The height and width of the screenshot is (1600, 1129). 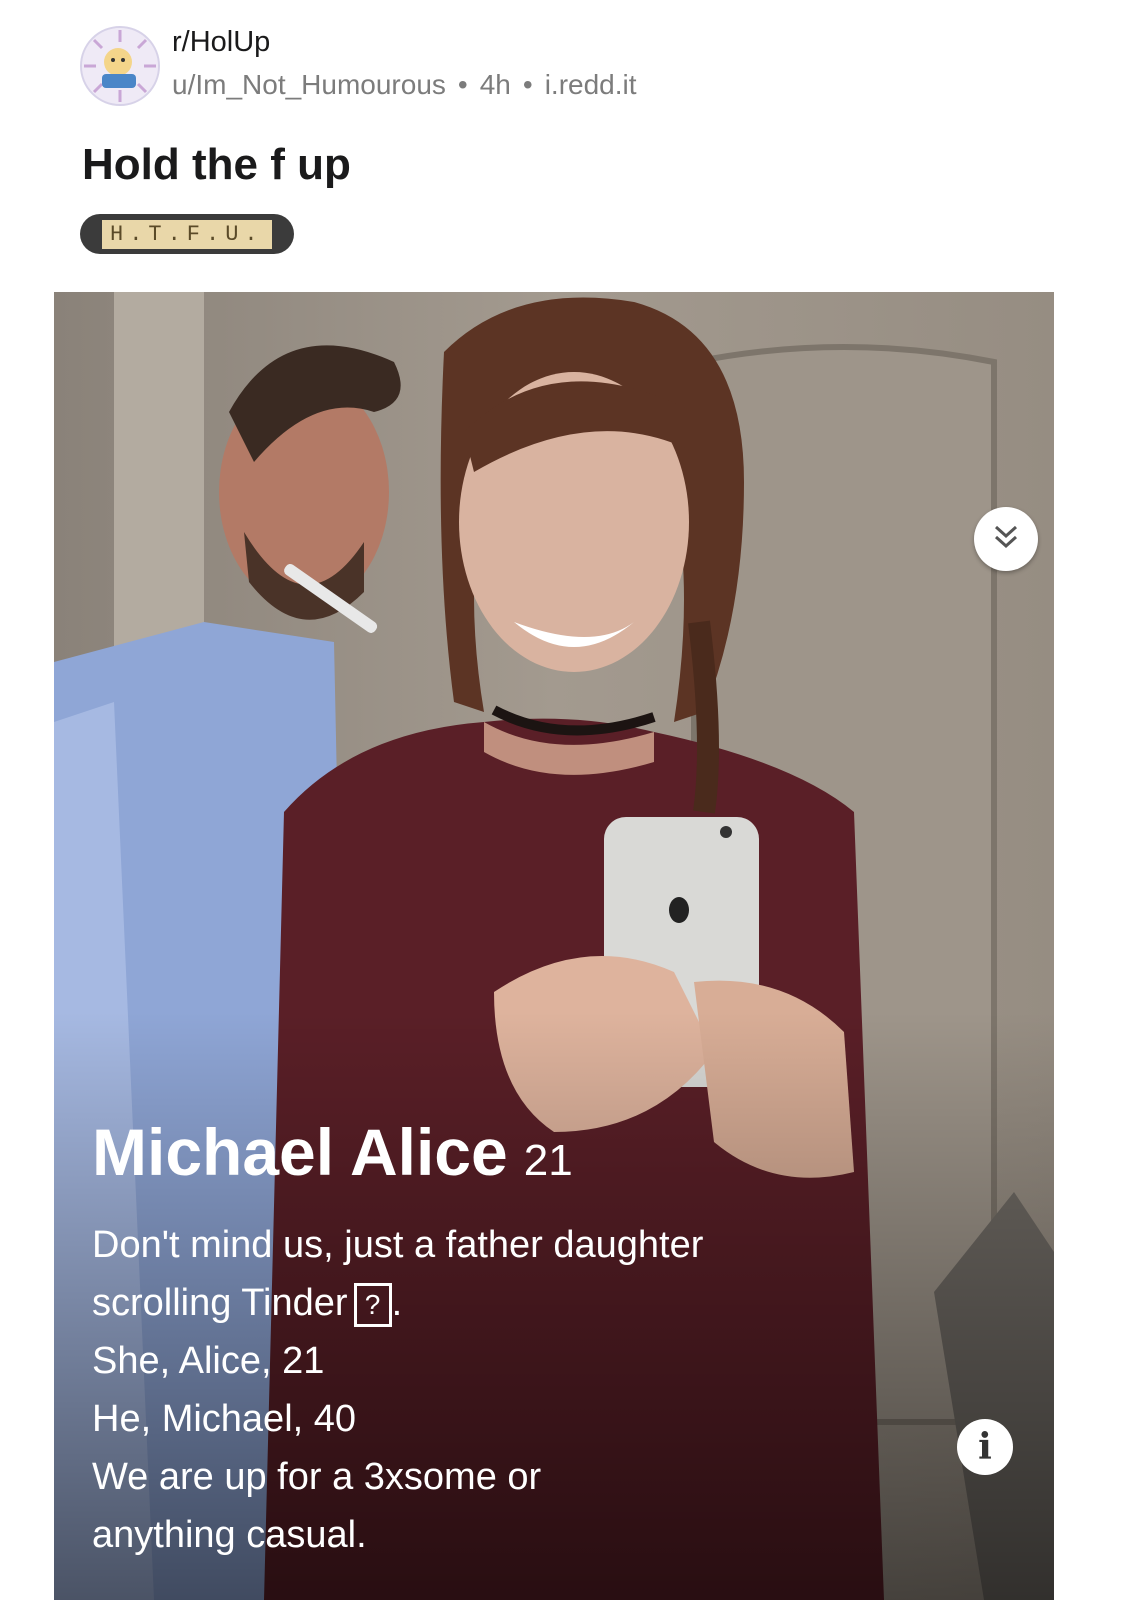 I want to click on expand-button, so click(x=1006, y=539).